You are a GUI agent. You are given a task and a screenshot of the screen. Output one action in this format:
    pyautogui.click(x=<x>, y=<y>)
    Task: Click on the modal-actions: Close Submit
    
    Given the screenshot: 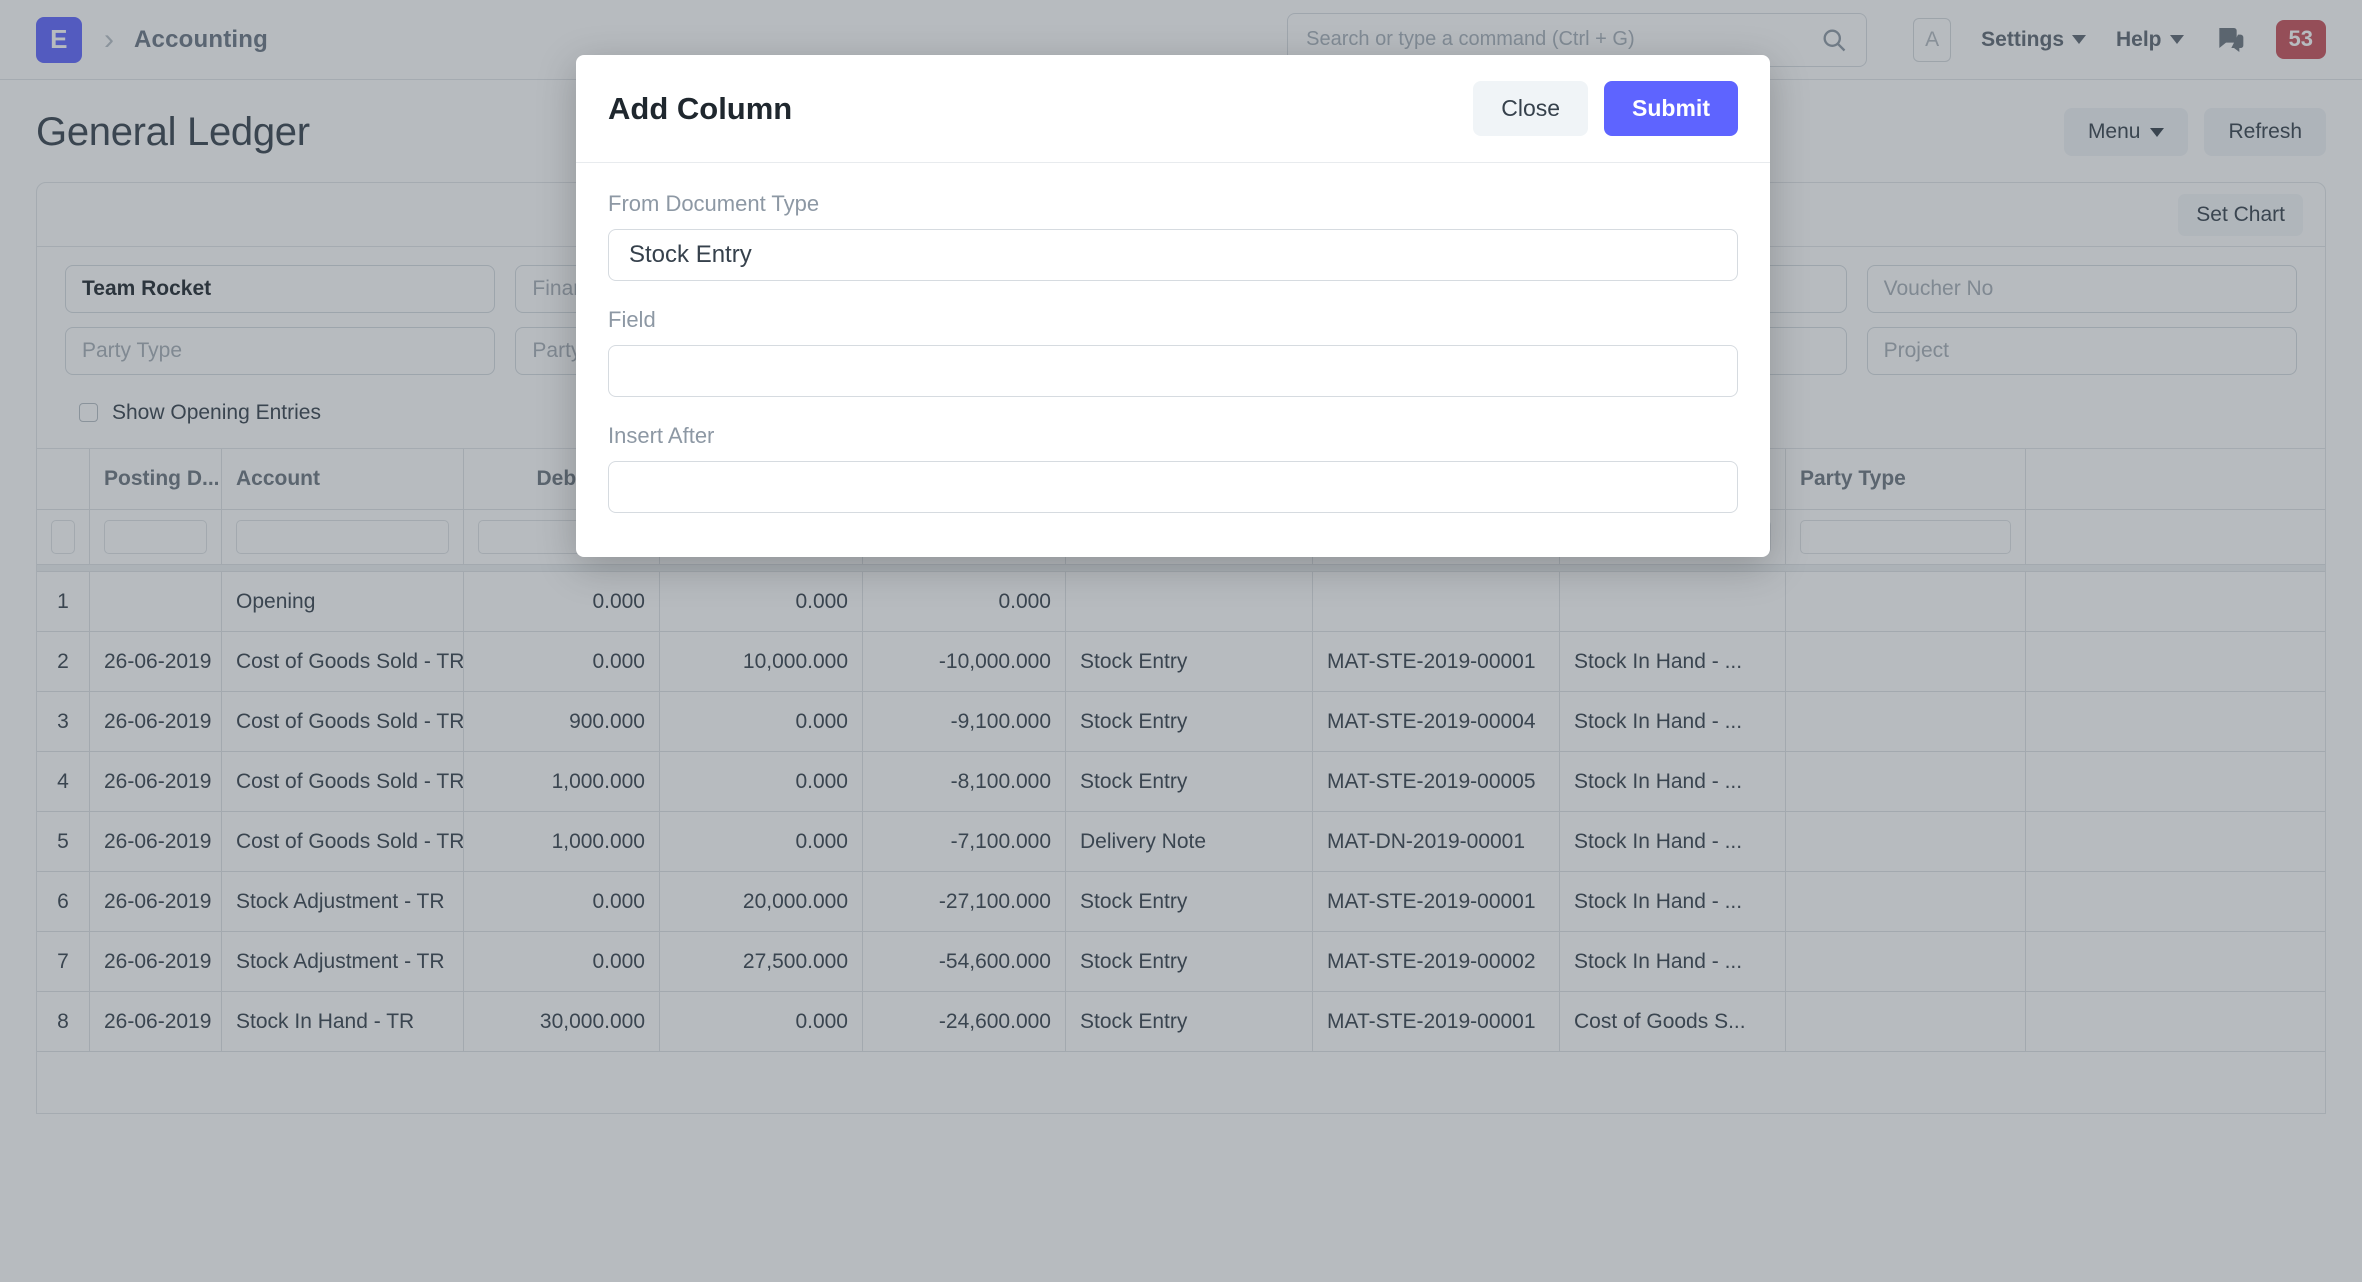 What is the action you would take?
    pyautogui.click(x=1605, y=108)
    